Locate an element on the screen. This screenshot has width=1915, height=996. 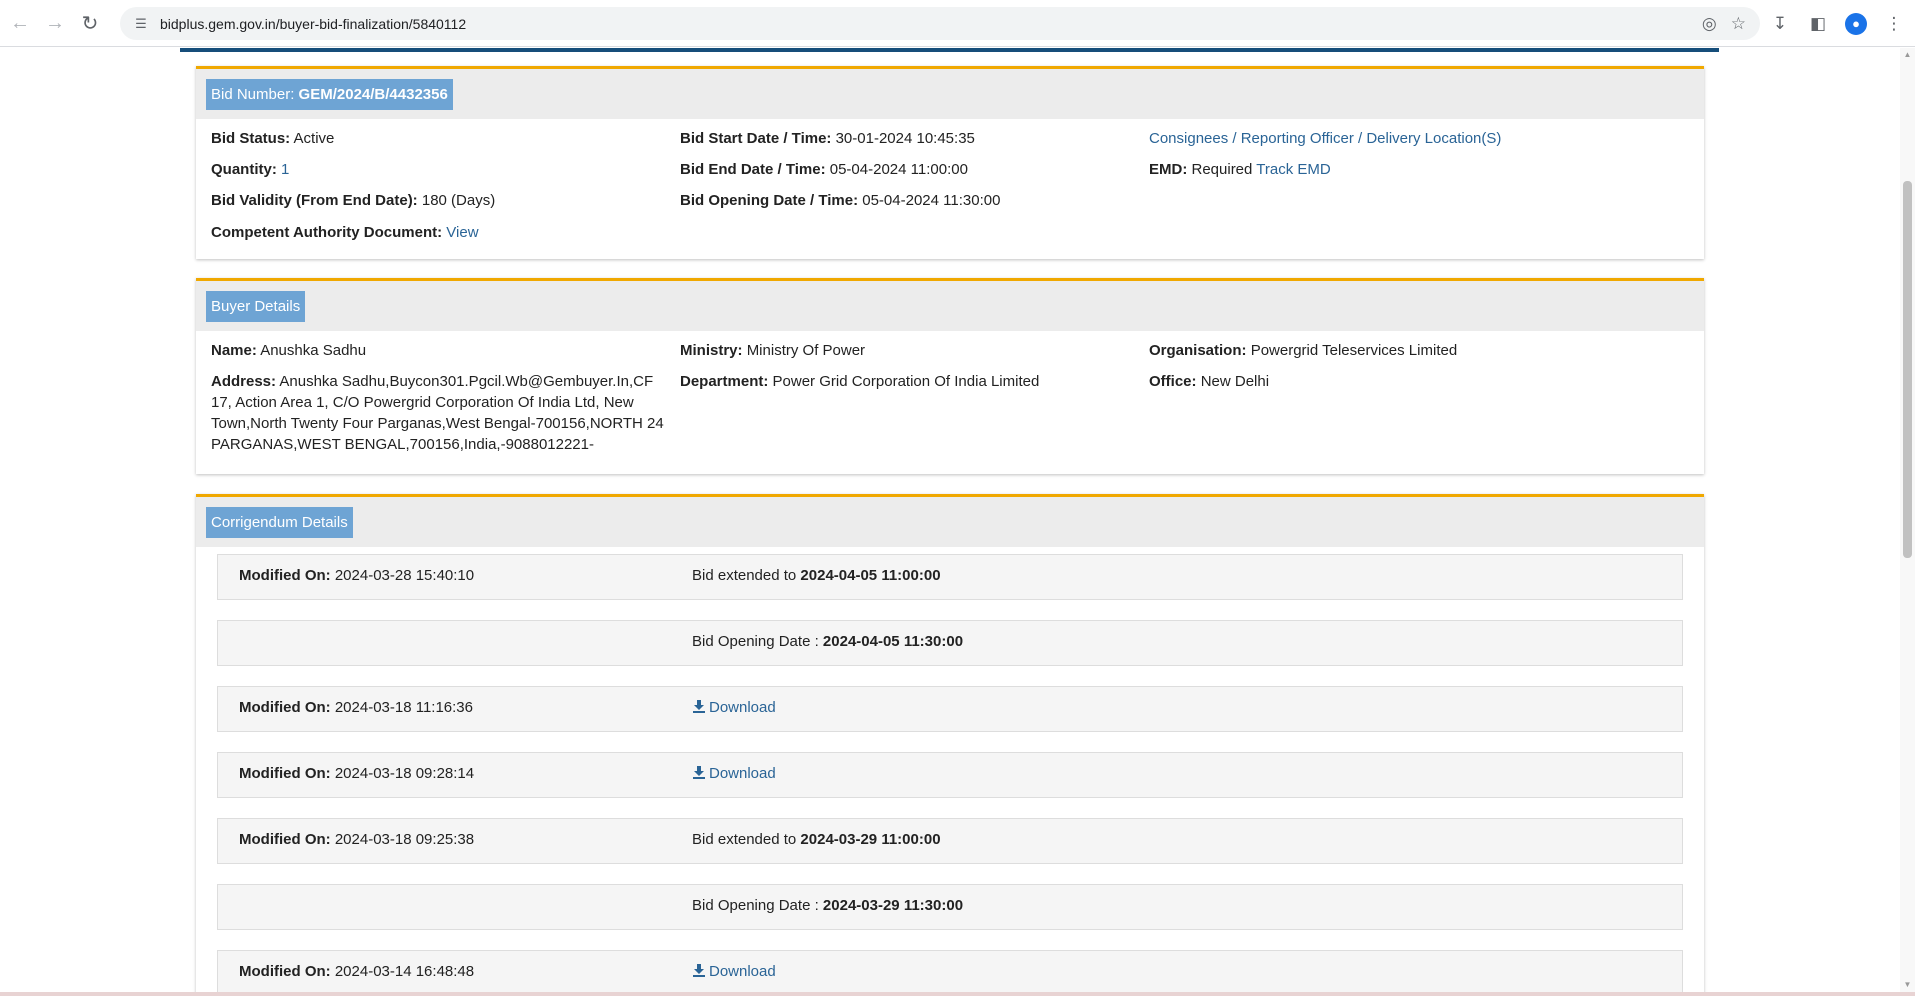
corrigendum-change: Bid Opening Date : 2024-04-05 11:30:00 is located at coordinates (827, 641).